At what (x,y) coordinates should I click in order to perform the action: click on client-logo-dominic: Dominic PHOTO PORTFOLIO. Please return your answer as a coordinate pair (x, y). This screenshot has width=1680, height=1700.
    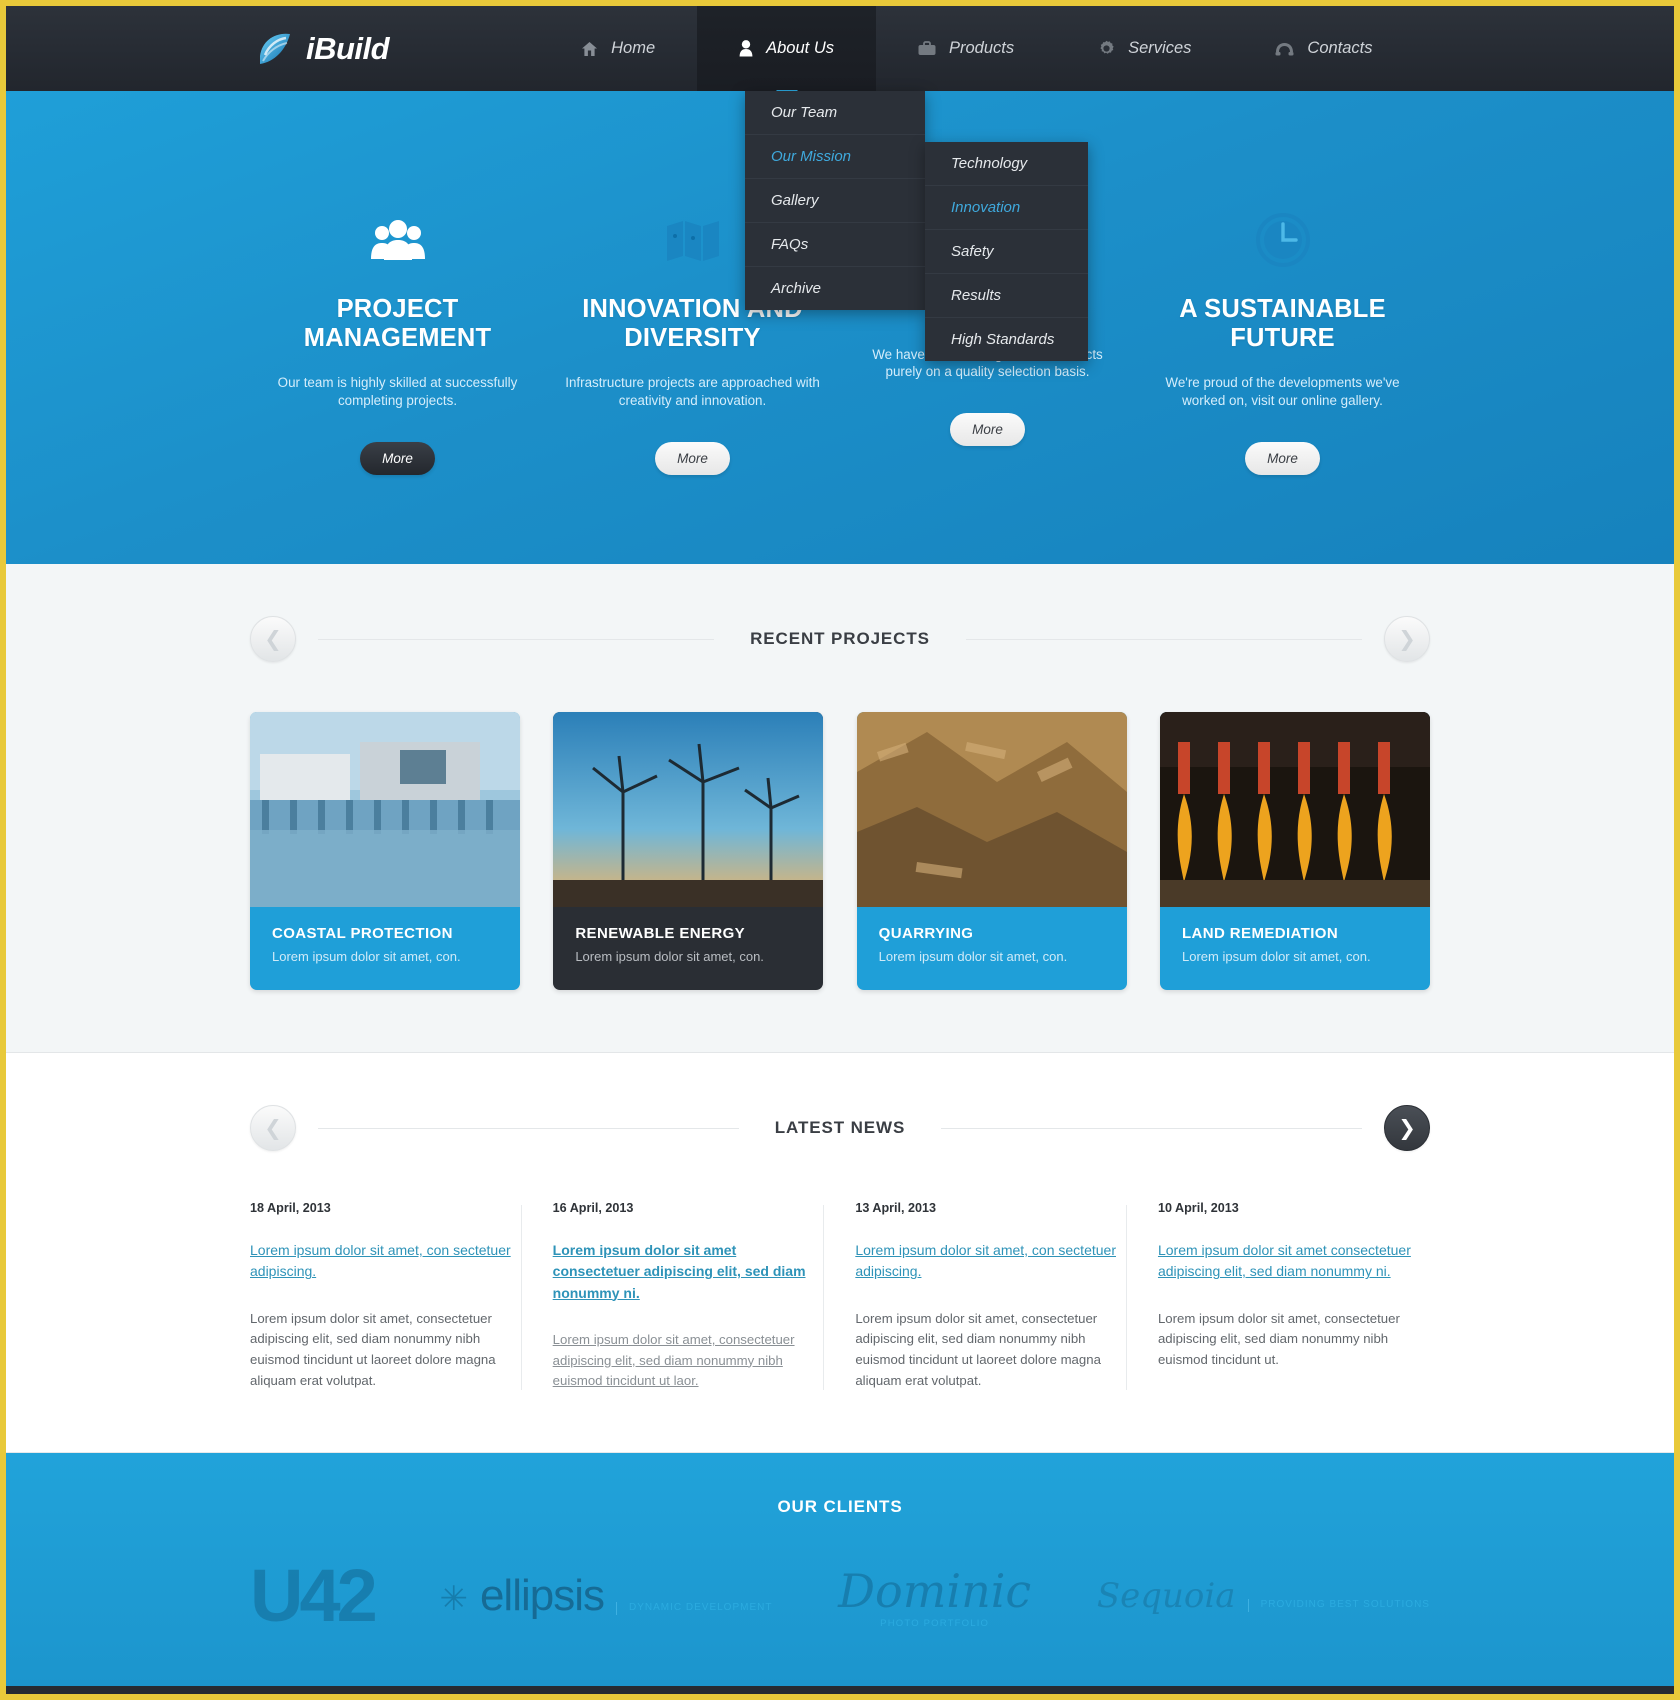
    Looking at the image, I should click on (934, 1596).